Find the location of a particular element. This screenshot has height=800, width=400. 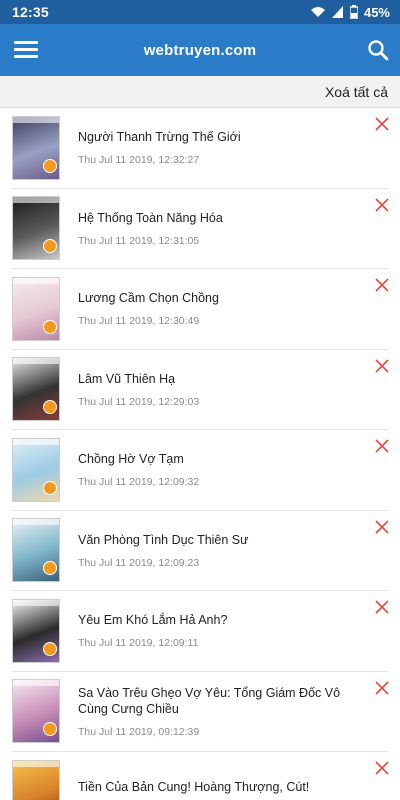

list-item: Chồng Hờ Vợ Tạm Thu Jul 11 2019, 12:09:32 is located at coordinates (201, 470).